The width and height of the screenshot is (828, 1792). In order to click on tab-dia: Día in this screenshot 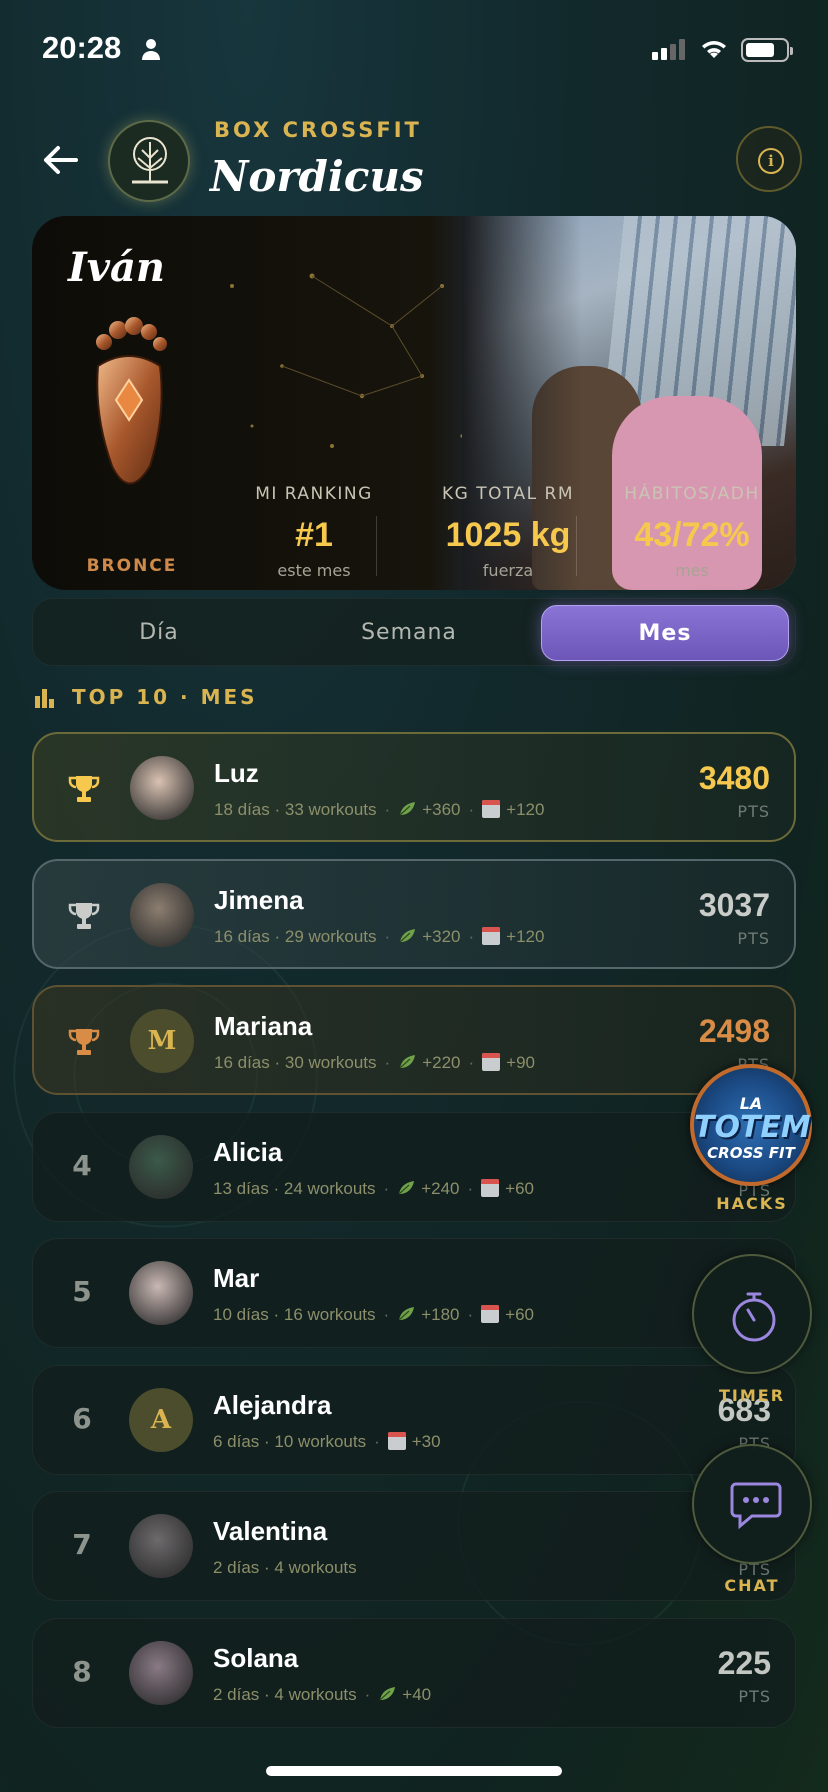, I will do `click(159, 633)`.